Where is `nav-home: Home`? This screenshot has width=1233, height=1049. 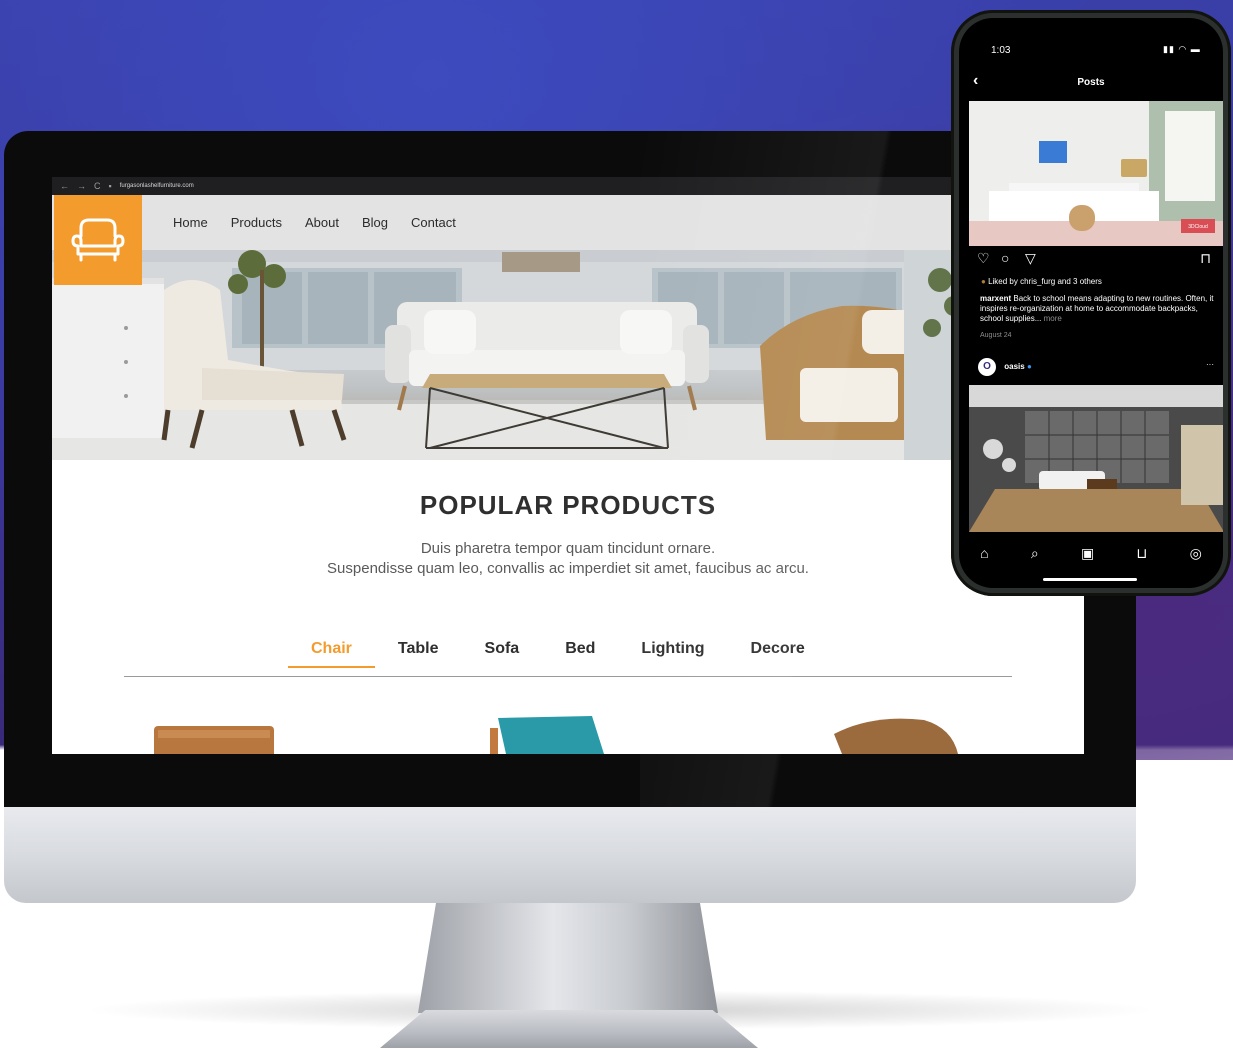
nav-home: Home is located at coordinates (190, 222).